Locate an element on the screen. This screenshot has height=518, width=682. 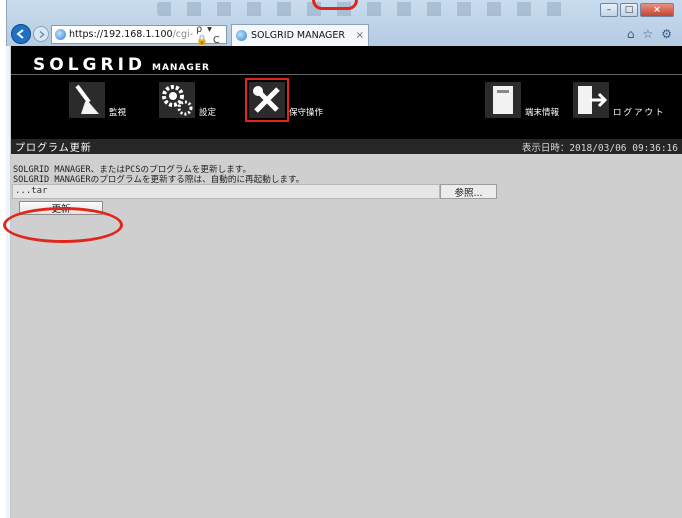
arrow-right-icon is located at coordinates (42, 34).